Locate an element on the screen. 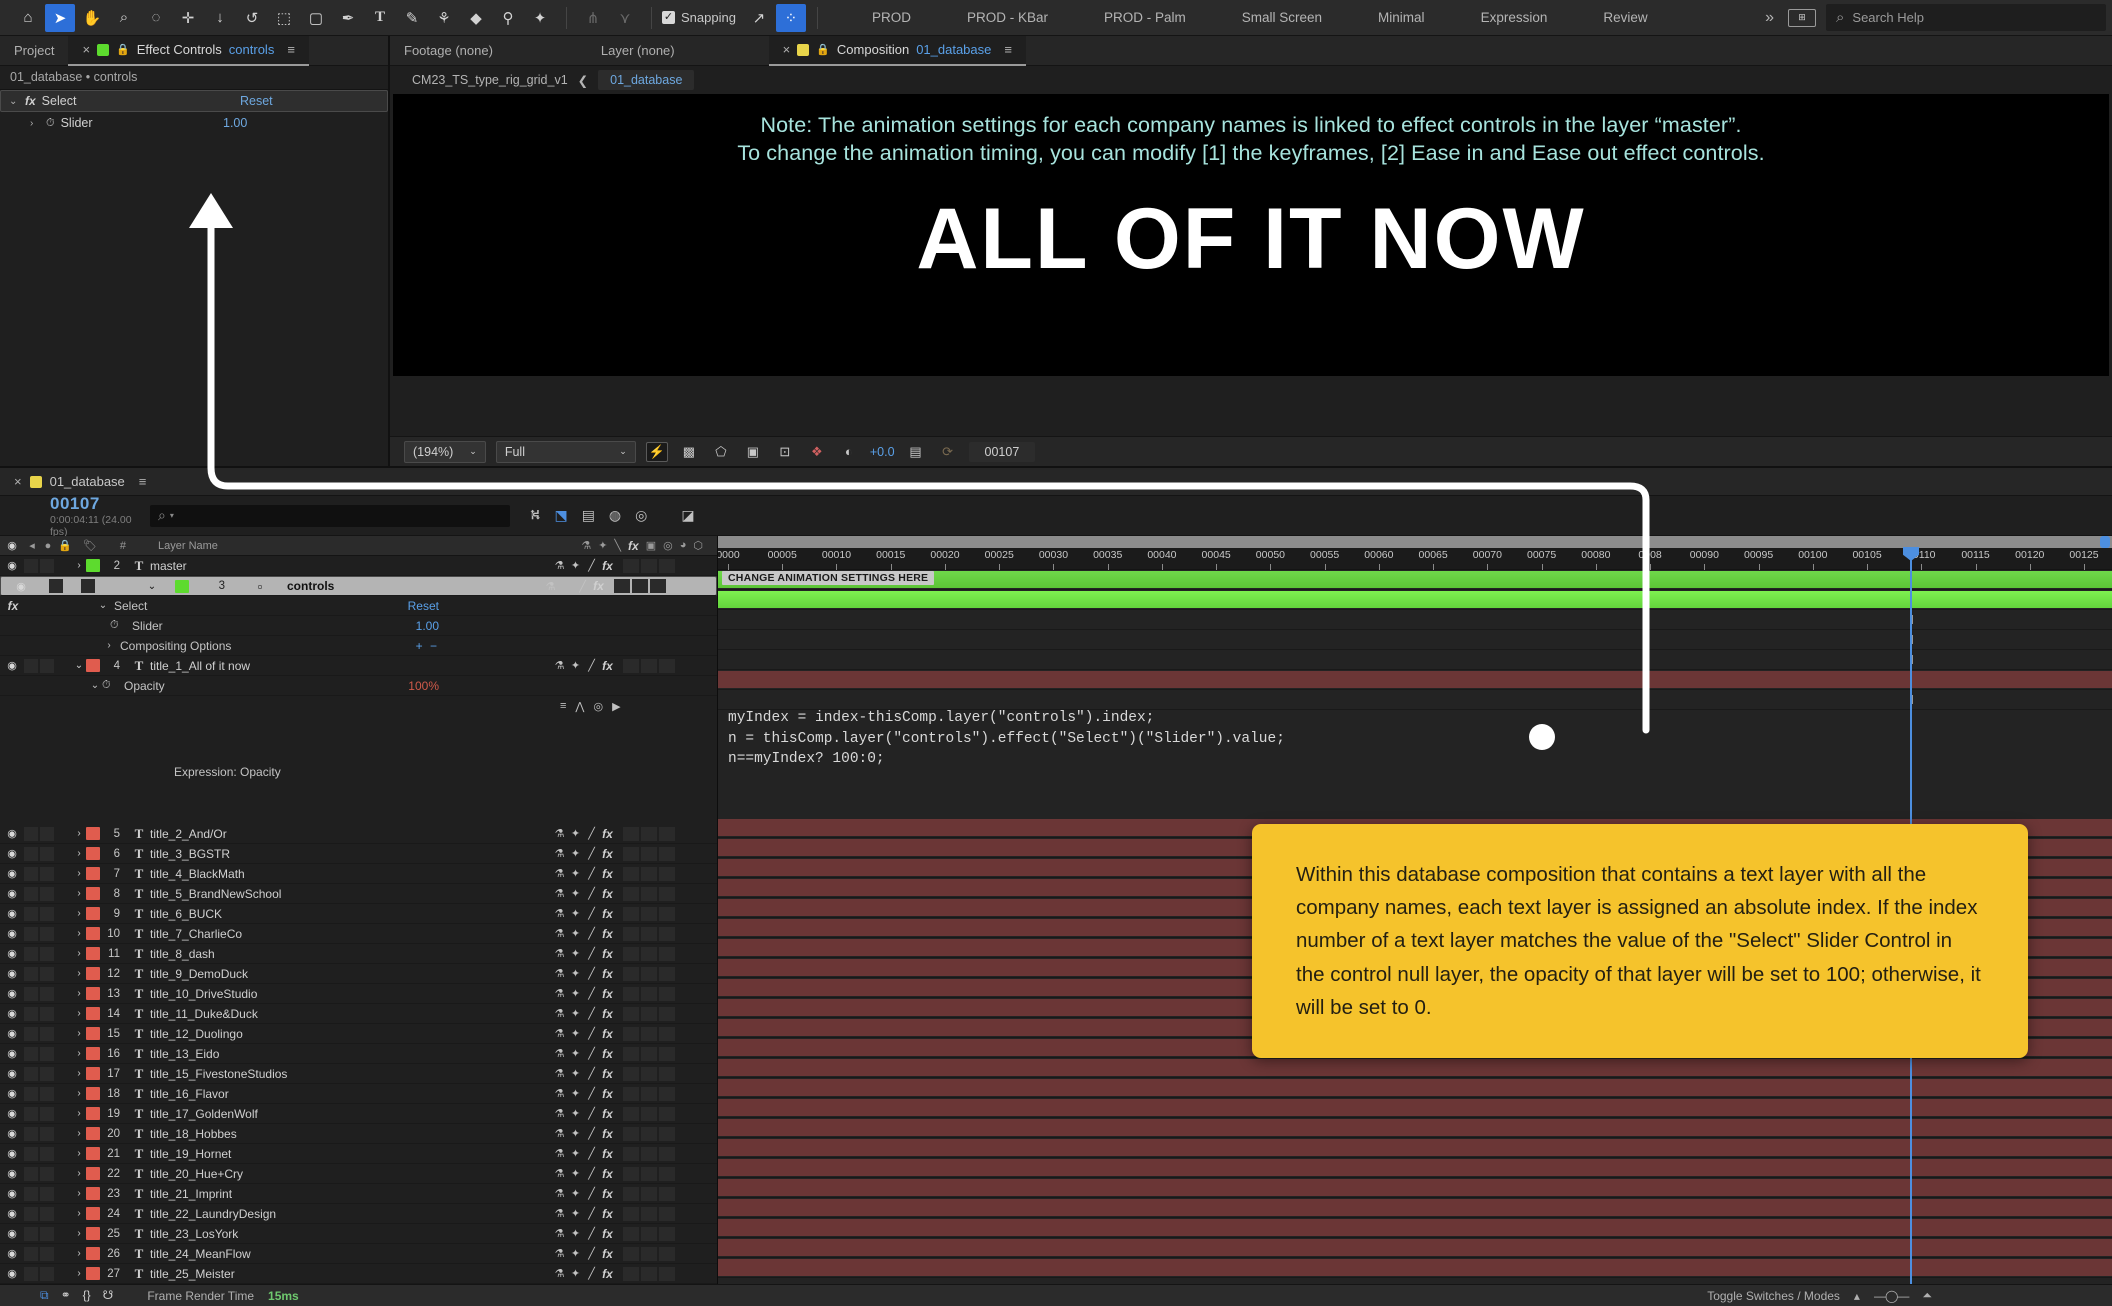 Image resolution: width=2112 pixels, height=1306 pixels. snap-align-icon: ↗ is located at coordinates (759, 18).